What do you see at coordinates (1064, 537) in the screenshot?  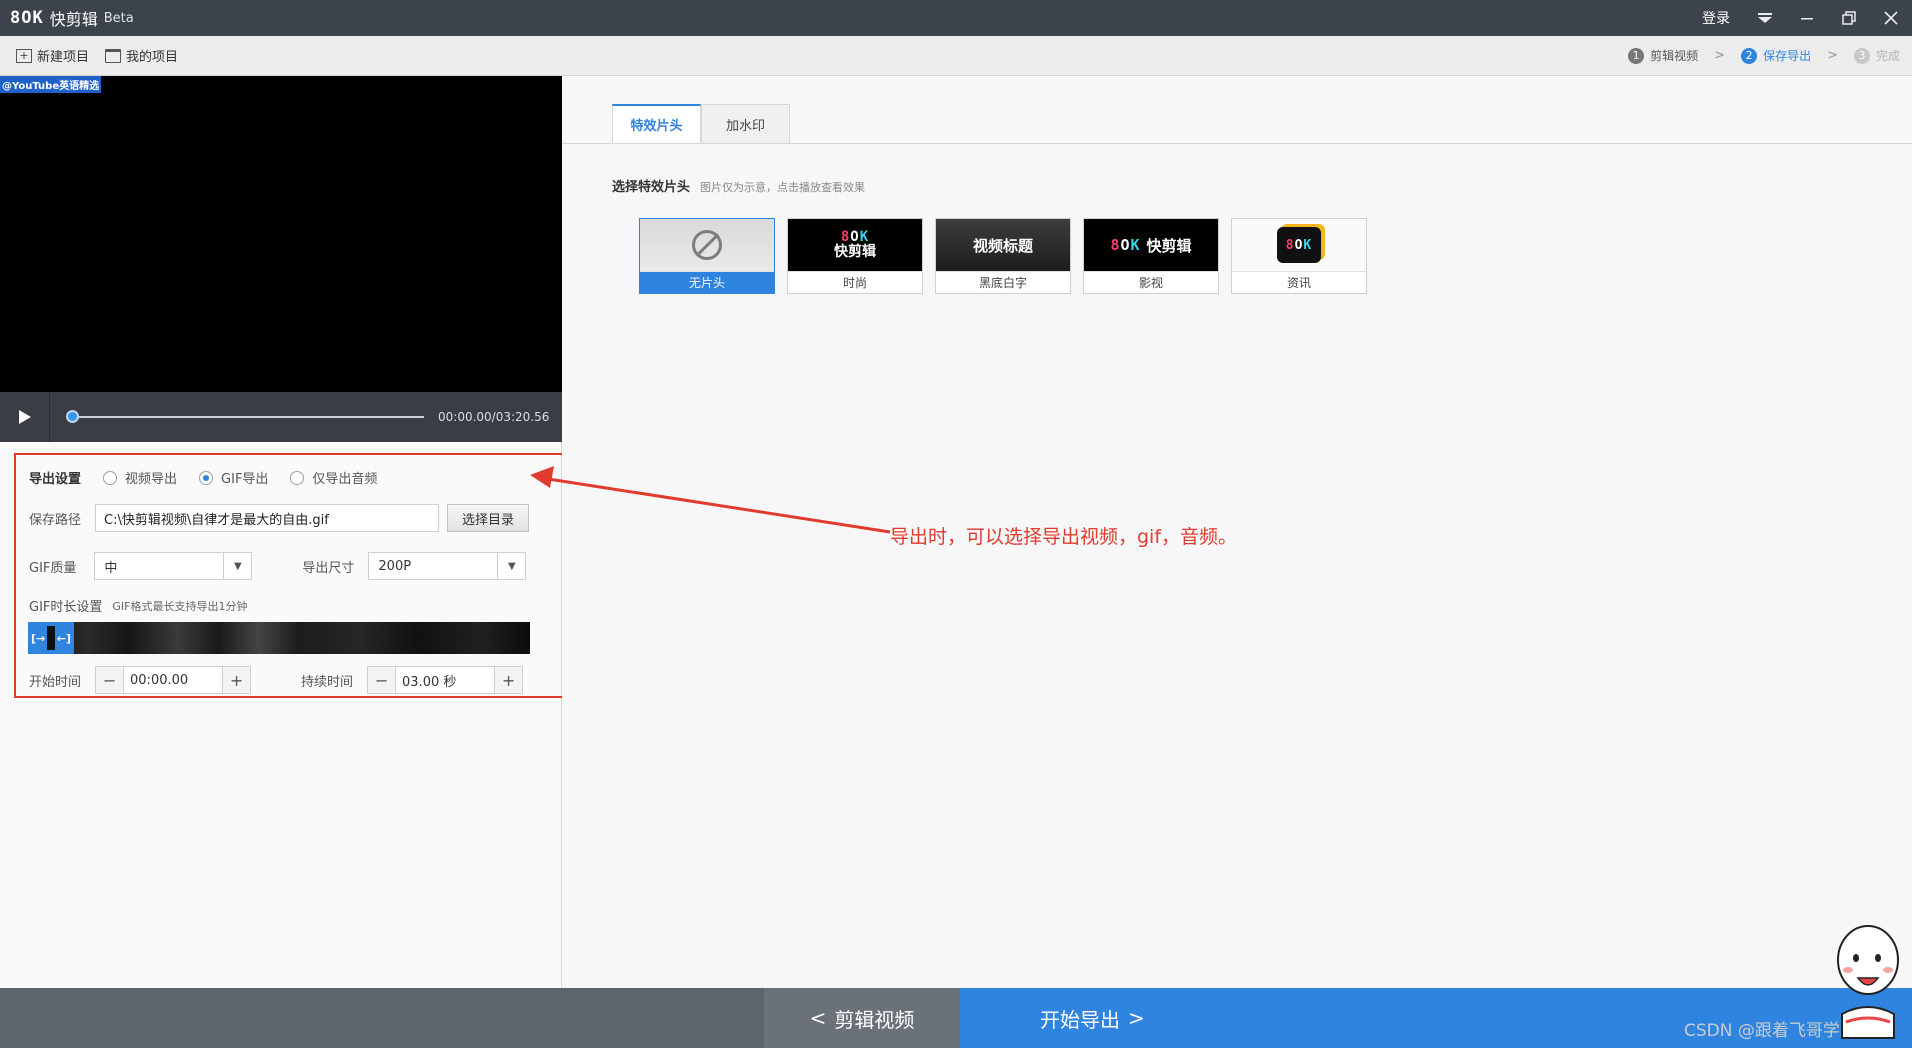 I see `annotation-text: 导出时，可以选择导出视频，gif，音频。` at bounding box center [1064, 537].